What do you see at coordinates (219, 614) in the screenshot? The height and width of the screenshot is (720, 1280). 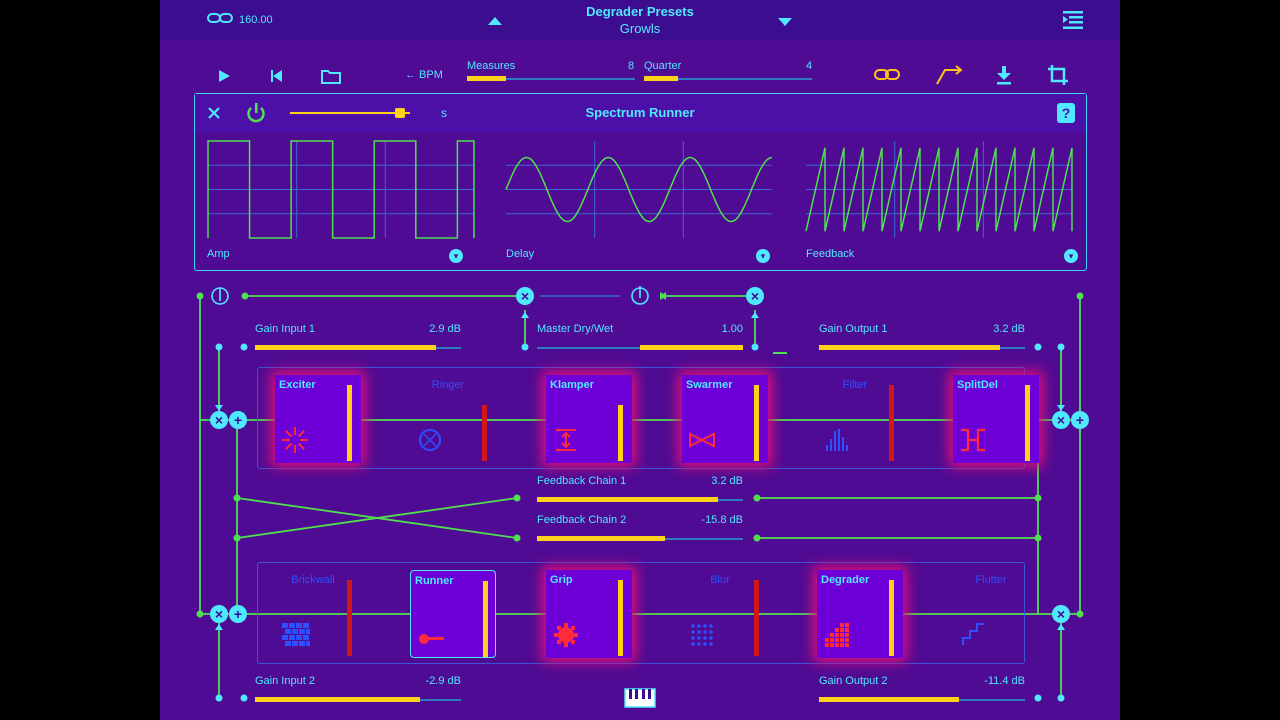 I see `multiply-node-in-2: ×` at bounding box center [219, 614].